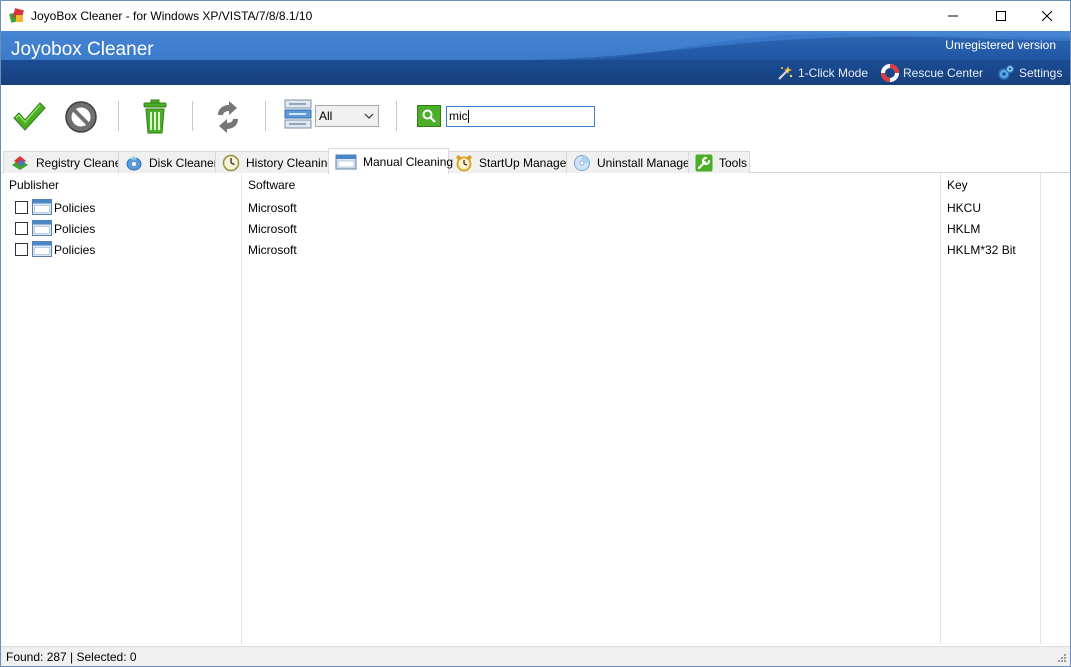 This screenshot has height=667, width=1071. What do you see at coordinates (535, 207) in the screenshot?
I see `table-row: Policies Microsoft HKCU` at bounding box center [535, 207].